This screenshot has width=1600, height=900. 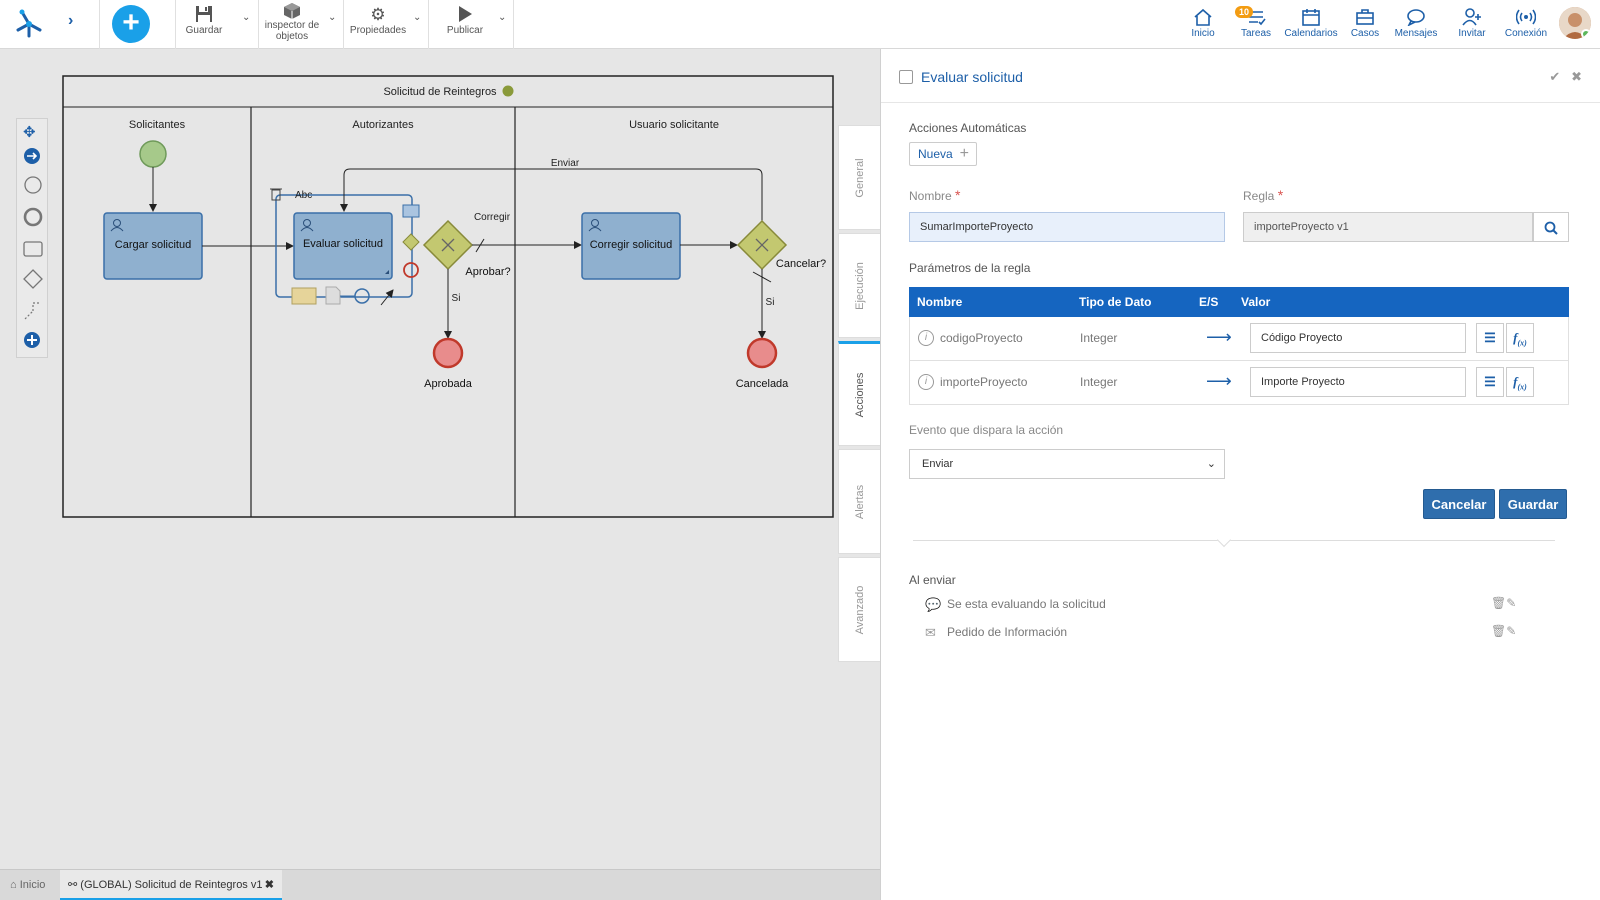 What do you see at coordinates (246, 17) in the screenshot?
I see `save-dropdown-icon: ⌄` at bounding box center [246, 17].